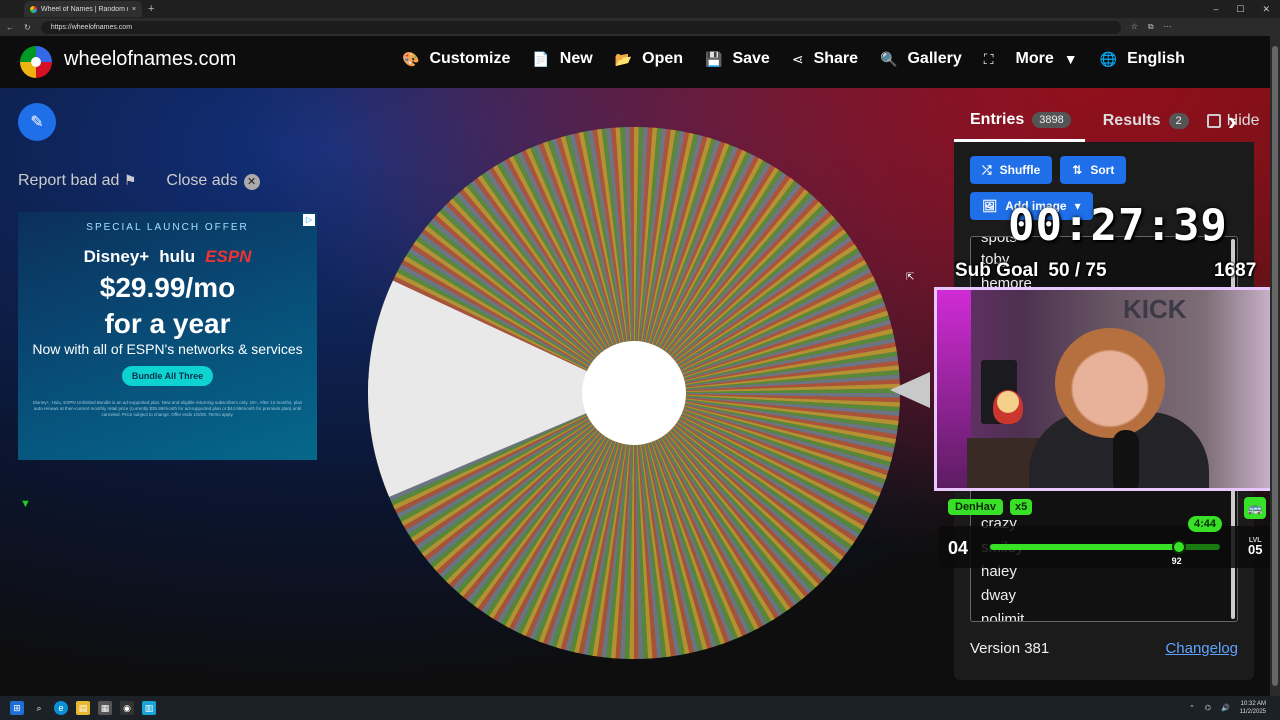 The image size is (1280, 720). I want to click on sort-label: Sort, so click(1102, 170).